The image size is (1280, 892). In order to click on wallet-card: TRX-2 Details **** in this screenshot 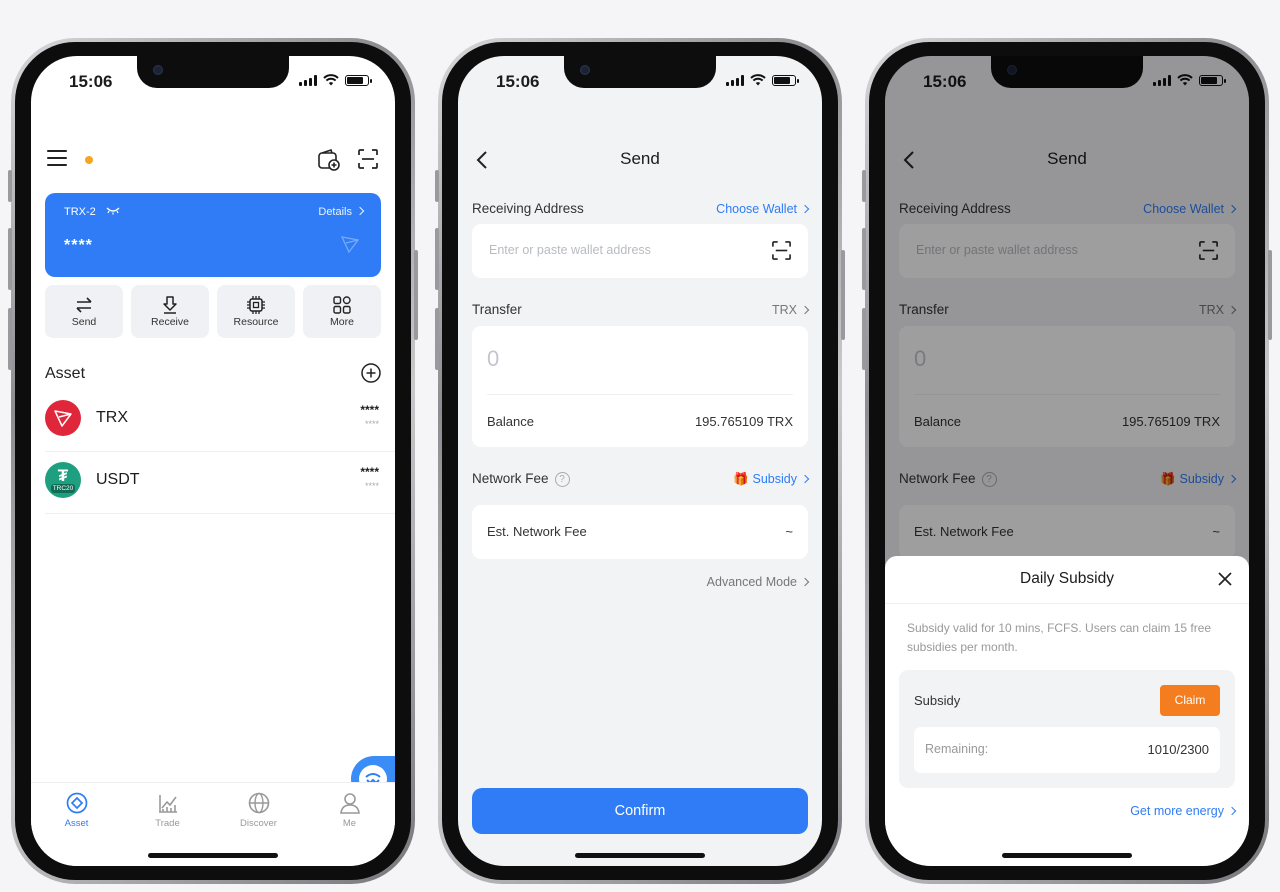, I will do `click(213, 235)`.